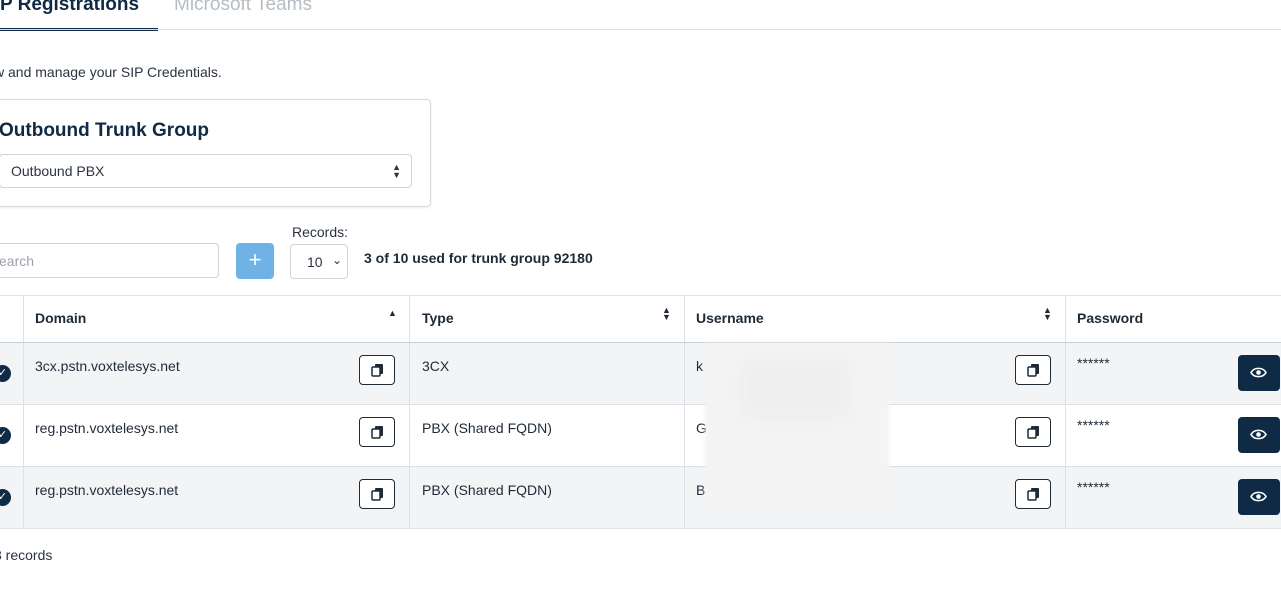  What do you see at coordinates (701, 490) in the screenshot?
I see `username-cell: B` at bounding box center [701, 490].